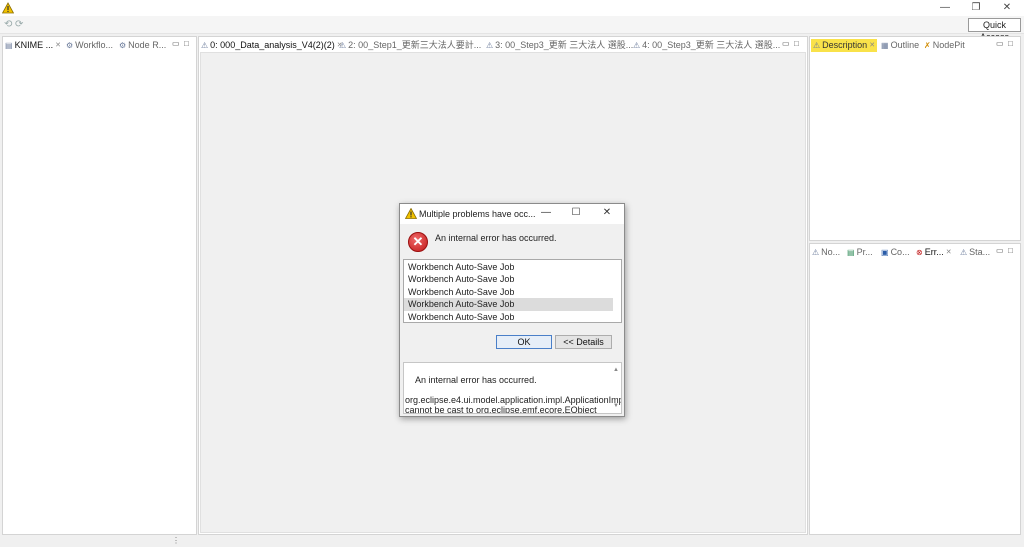  I want to click on error-log-icon: ⊗, so click(919, 252).